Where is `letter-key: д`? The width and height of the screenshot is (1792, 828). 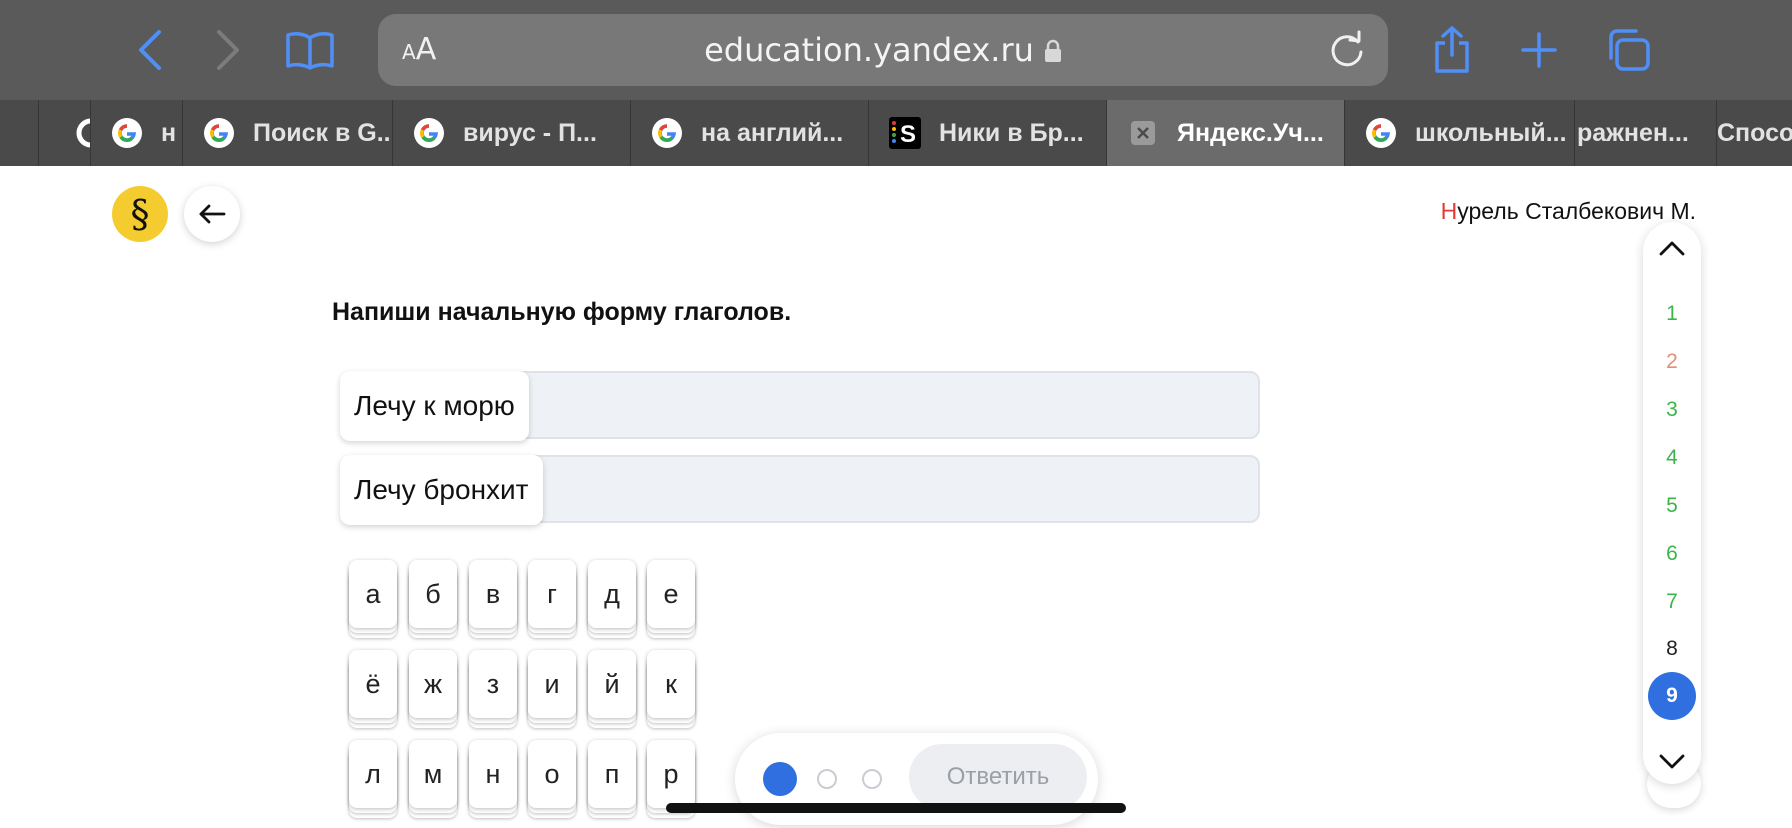
letter-key: д is located at coordinates (612, 600).